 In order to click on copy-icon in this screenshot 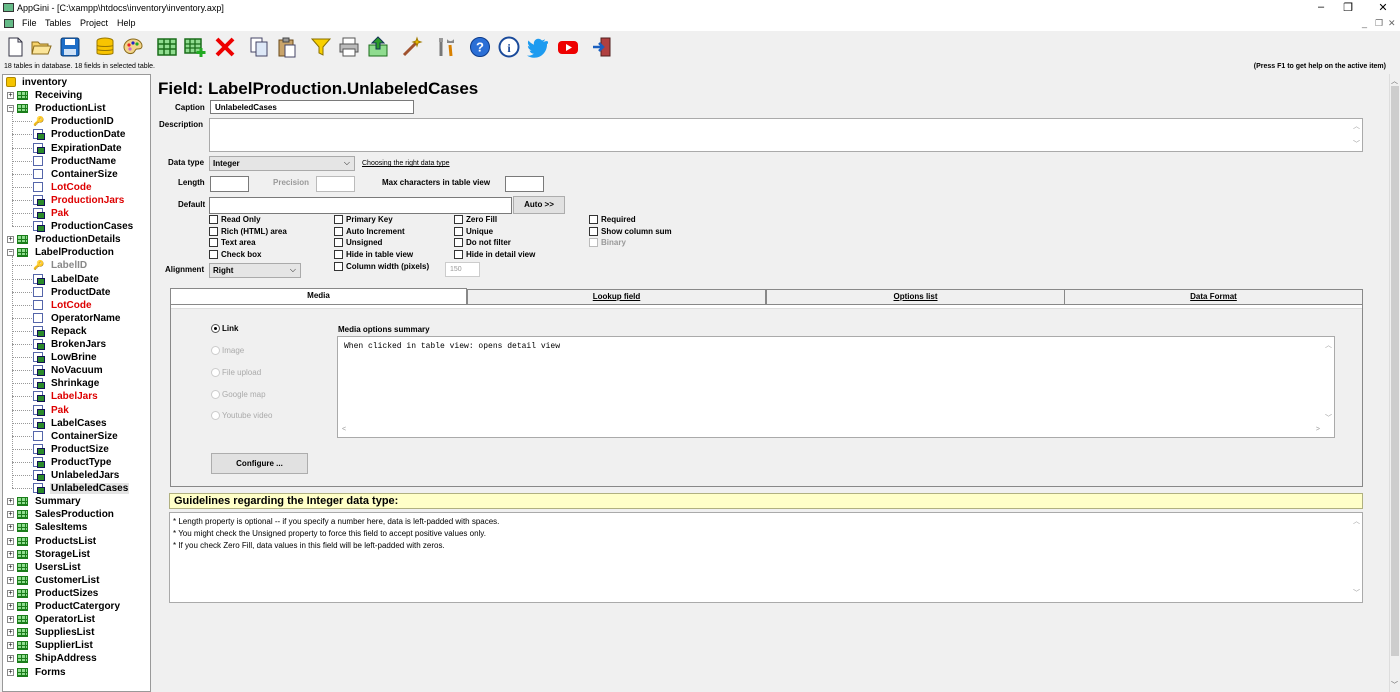, I will do `click(258, 46)`.